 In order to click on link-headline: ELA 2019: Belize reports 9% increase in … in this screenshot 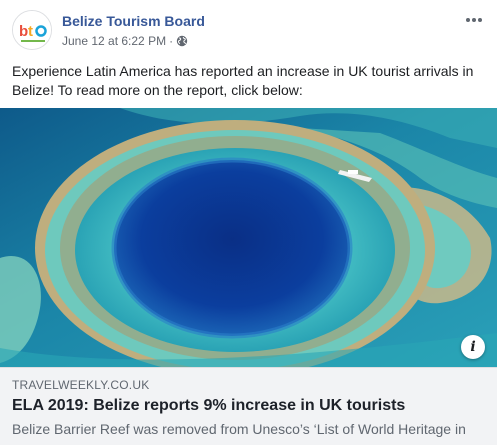, I will do `click(248, 406)`.